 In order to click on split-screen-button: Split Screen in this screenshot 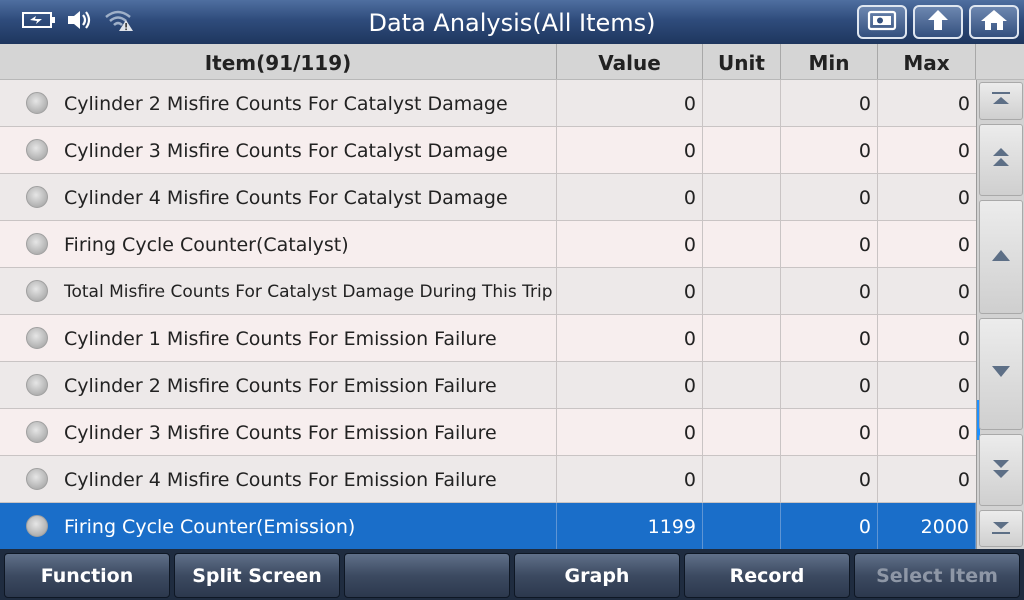, I will do `click(257, 575)`.